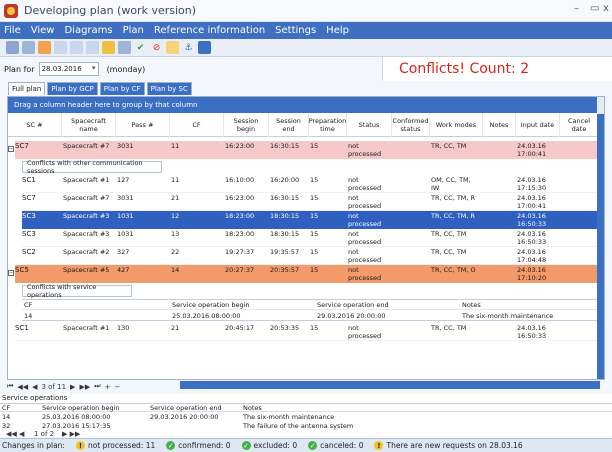  I want to click on plan-date-picker: 28.03.2016 ▾, so click(68, 69).